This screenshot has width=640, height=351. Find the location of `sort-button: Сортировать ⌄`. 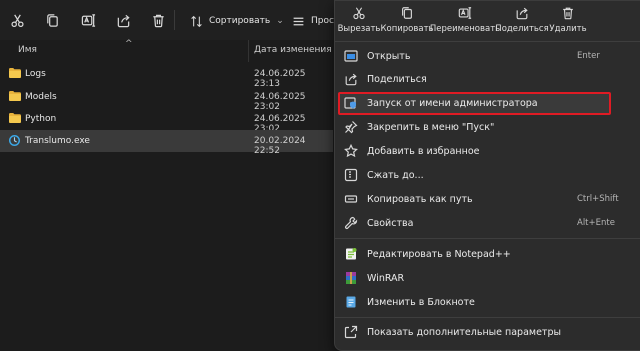

sort-button: Сортировать ⌄ is located at coordinates (237, 21).